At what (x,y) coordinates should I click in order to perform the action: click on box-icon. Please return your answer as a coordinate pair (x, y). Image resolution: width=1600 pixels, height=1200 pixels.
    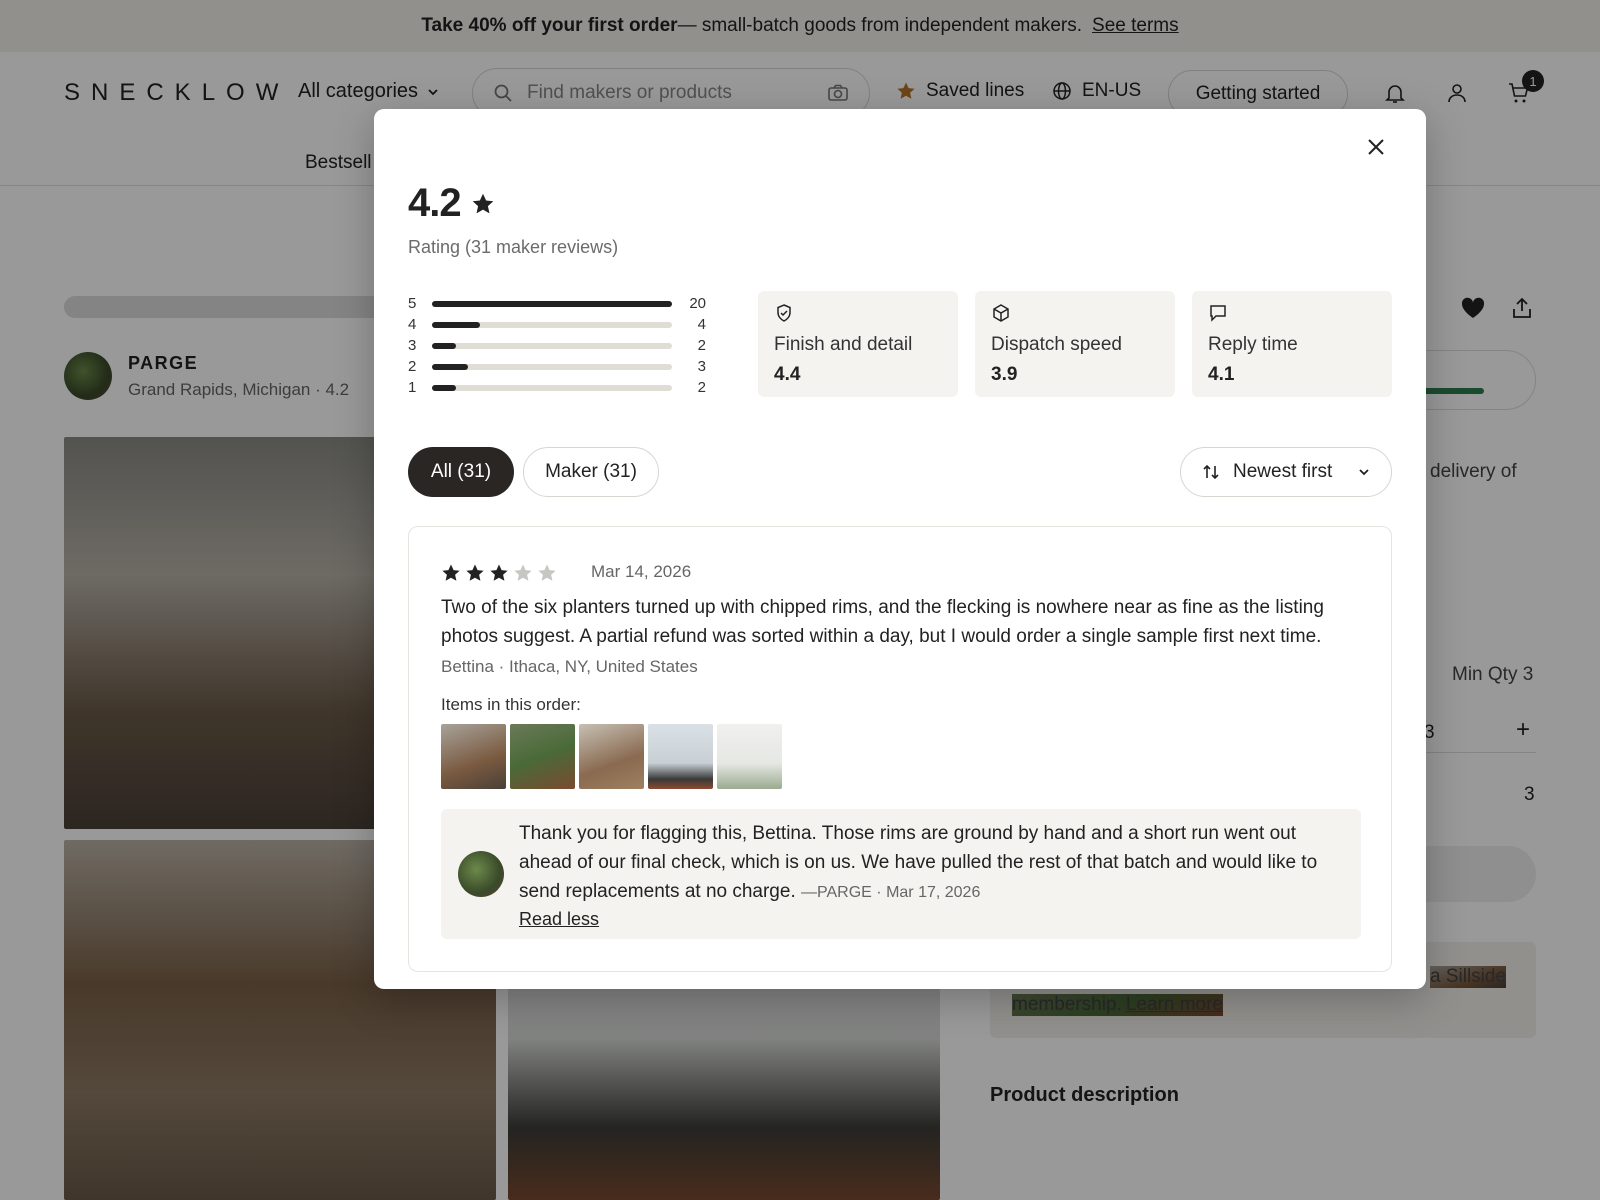
    Looking at the image, I should click on (1001, 313).